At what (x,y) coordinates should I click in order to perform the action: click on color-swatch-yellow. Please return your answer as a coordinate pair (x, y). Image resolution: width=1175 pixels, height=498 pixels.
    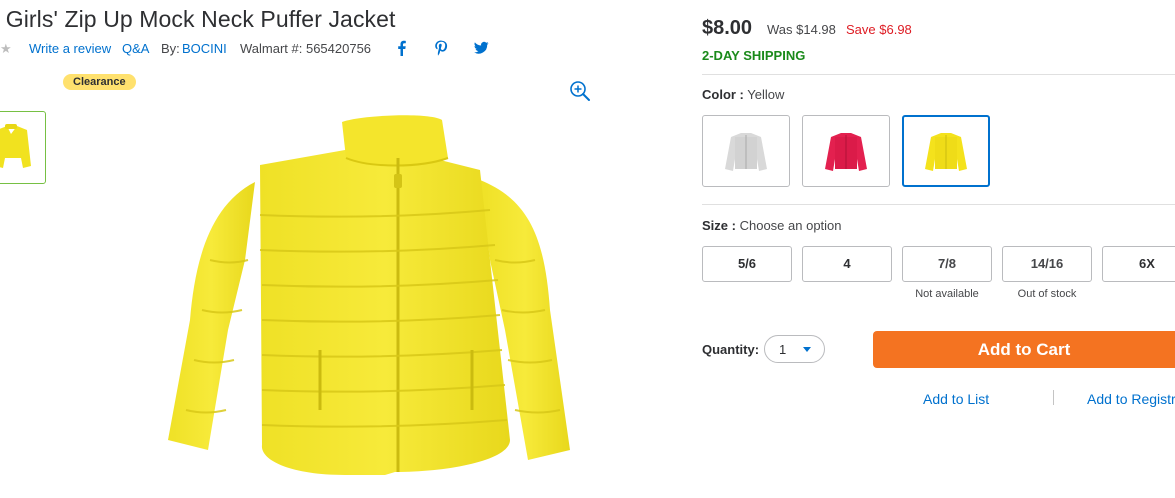
    Looking at the image, I should click on (946, 151).